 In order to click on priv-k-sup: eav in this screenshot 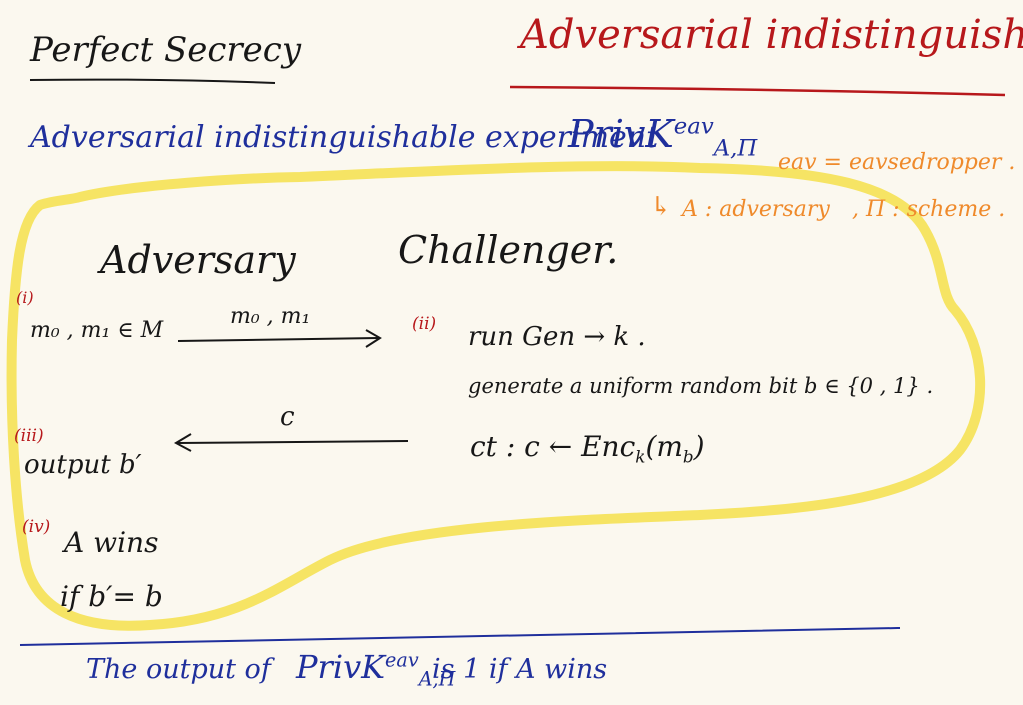, I will do `click(693, 126)`.